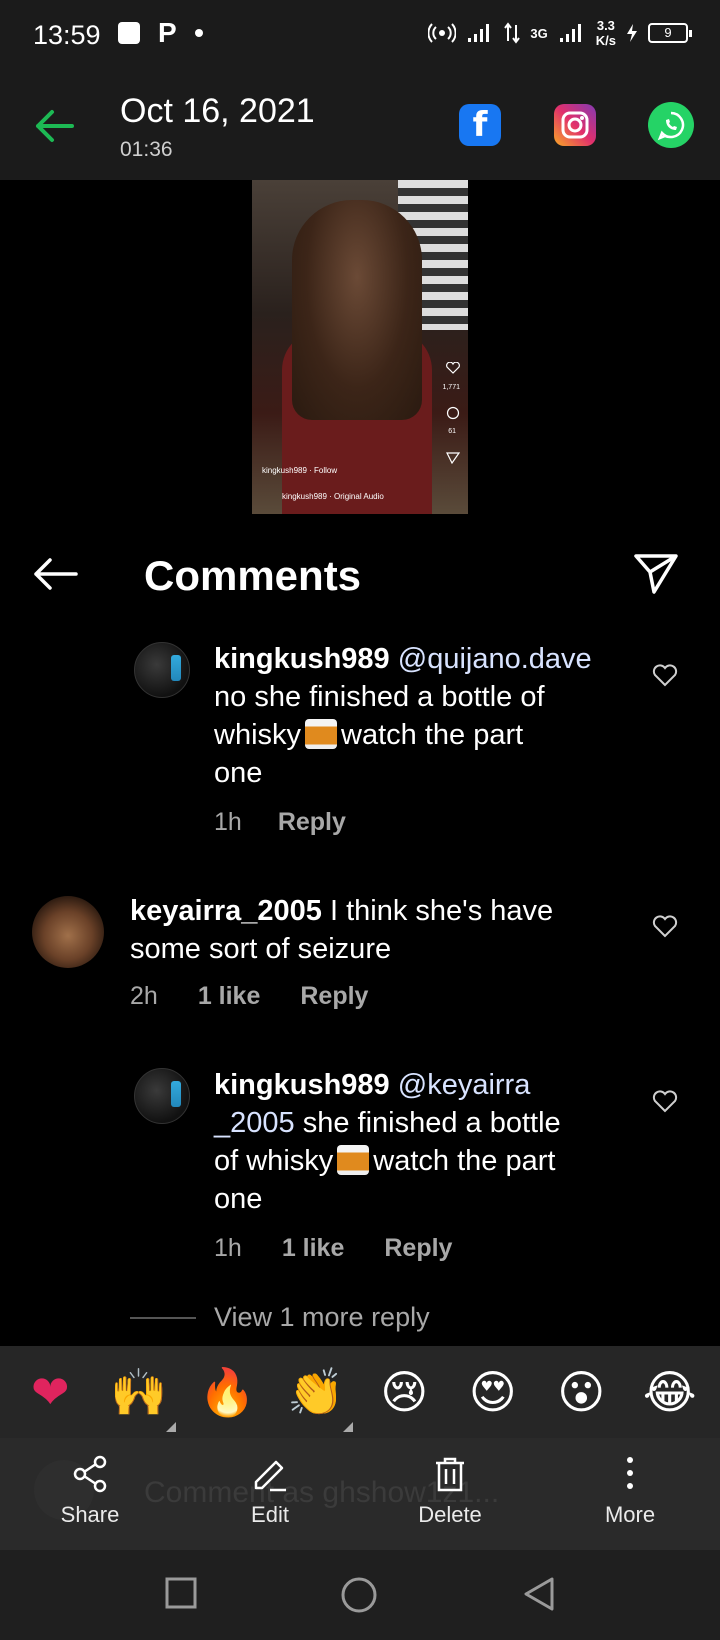 The height and width of the screenshot is (1640, 720). I want to click on raising-hands-emoji: 🙌, so click(142, 1398).